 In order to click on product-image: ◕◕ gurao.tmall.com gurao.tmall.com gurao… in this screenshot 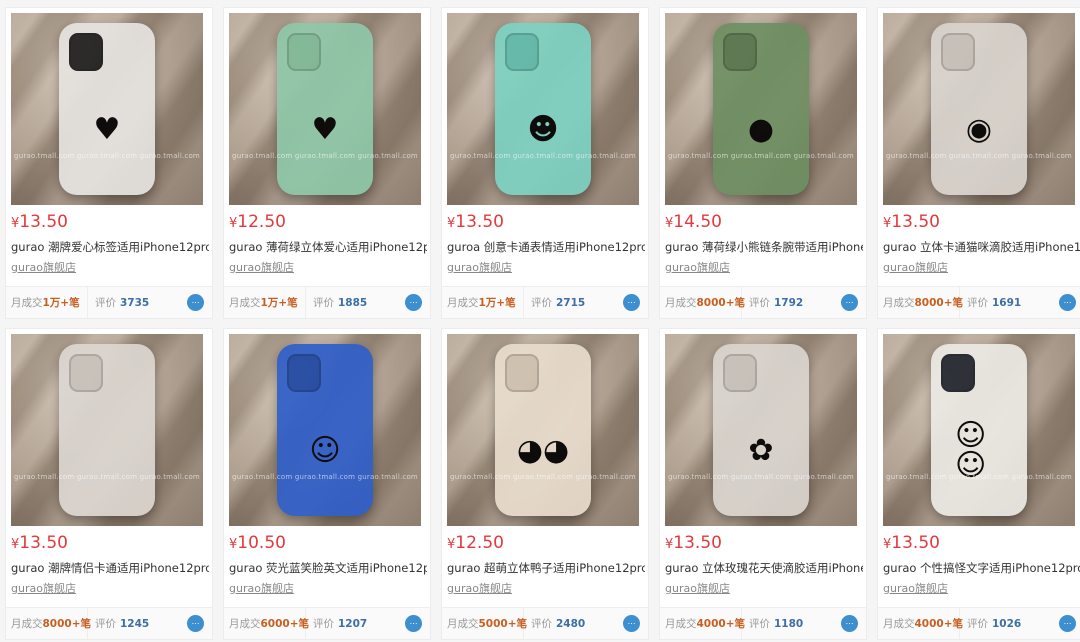, I will do `click(543, 430)`.